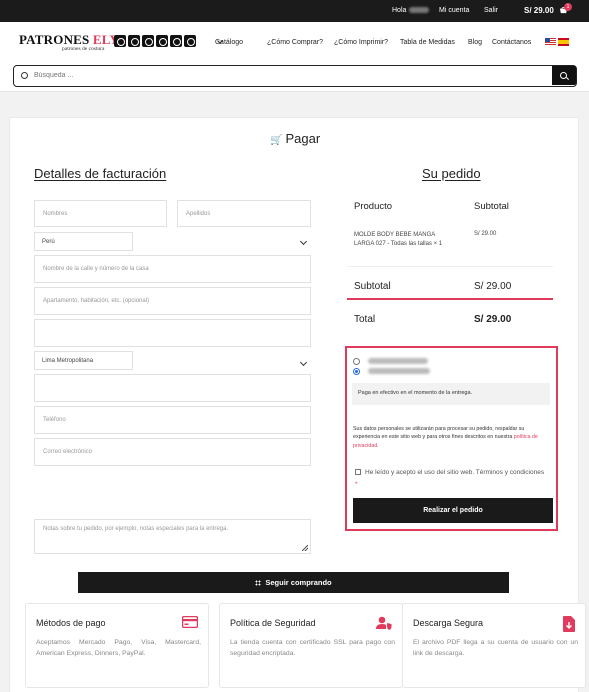  What do you see at coordinates (83, 241) in the screenshot?
I see `country-value: Perú` at bounding box center [83, 241].